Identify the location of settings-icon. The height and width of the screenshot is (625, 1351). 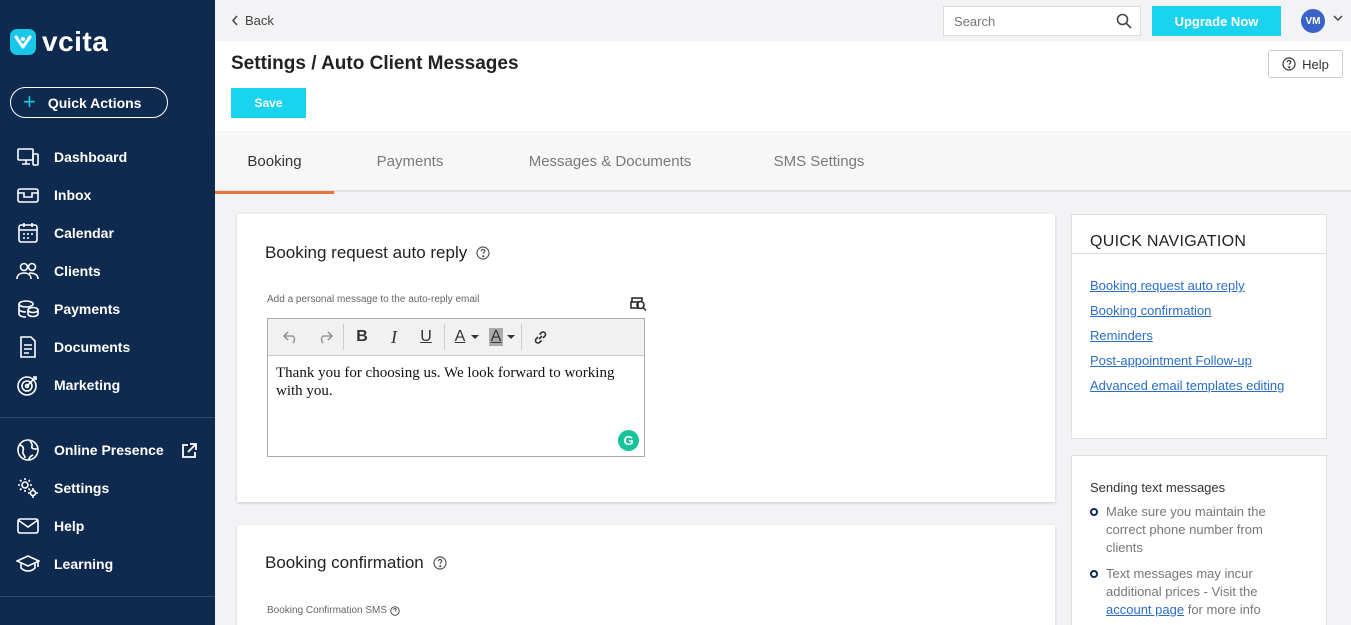
(28, 488).